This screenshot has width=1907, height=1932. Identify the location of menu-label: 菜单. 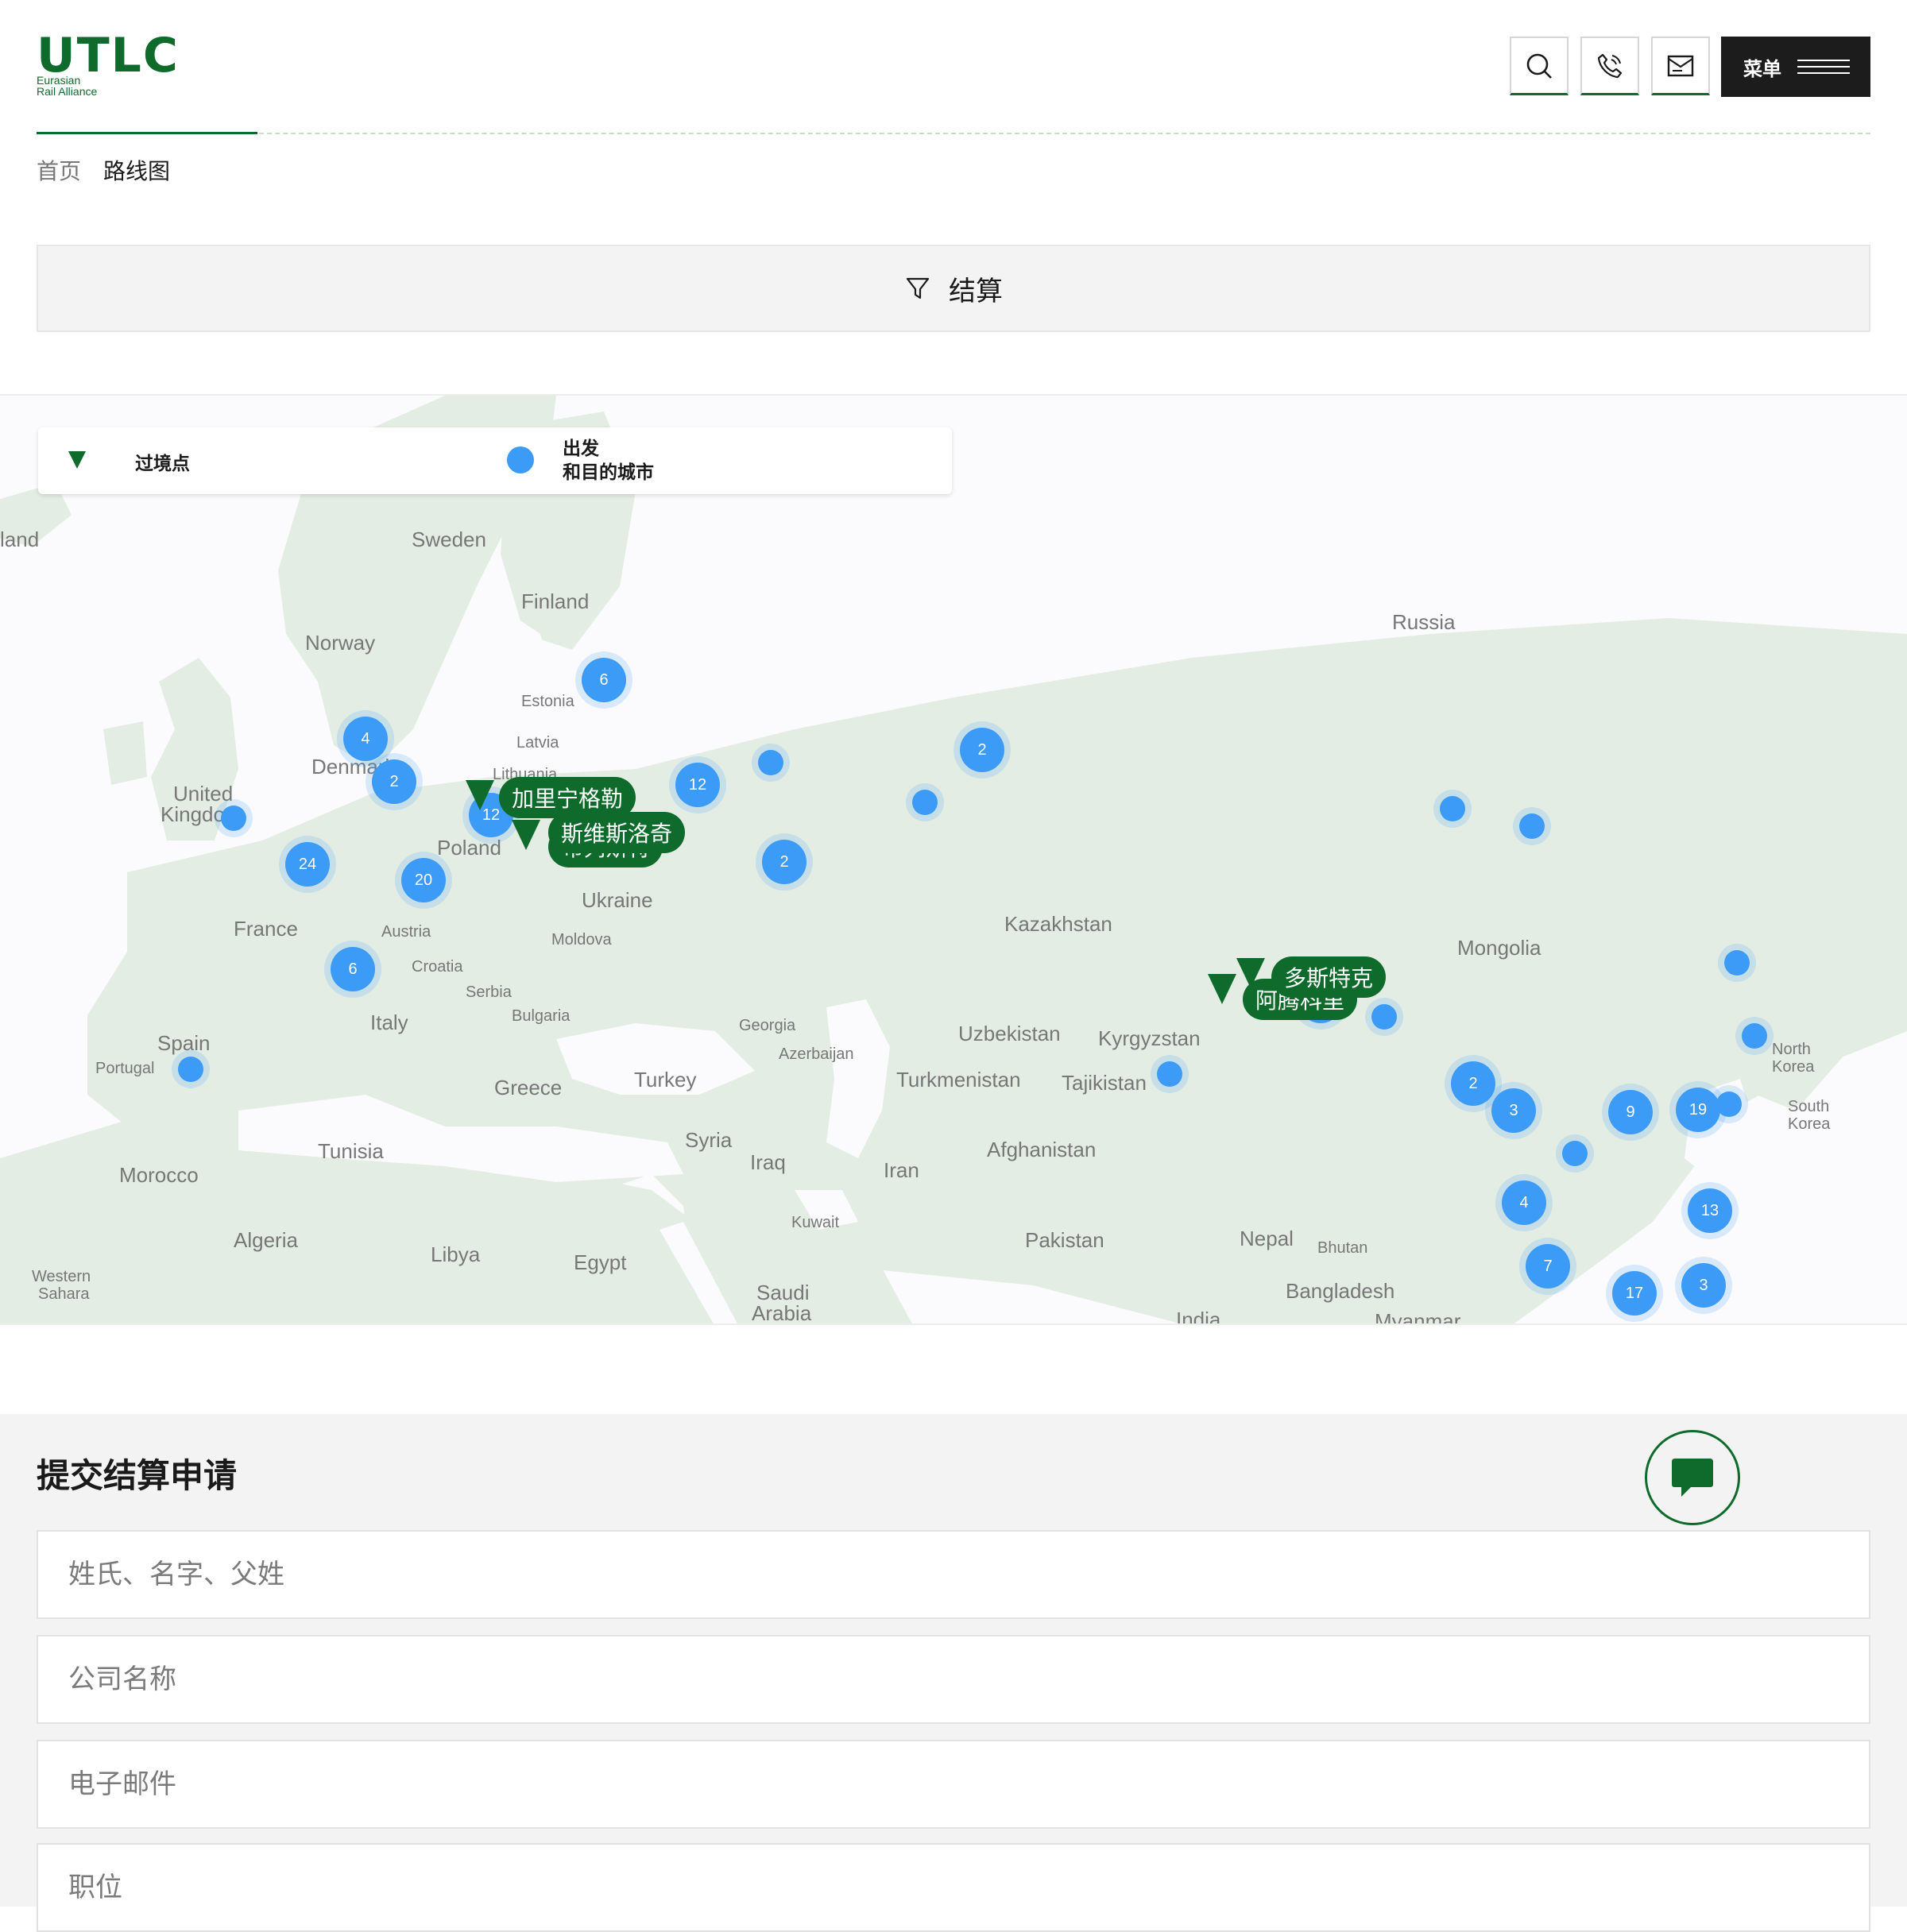
(1762, 68).